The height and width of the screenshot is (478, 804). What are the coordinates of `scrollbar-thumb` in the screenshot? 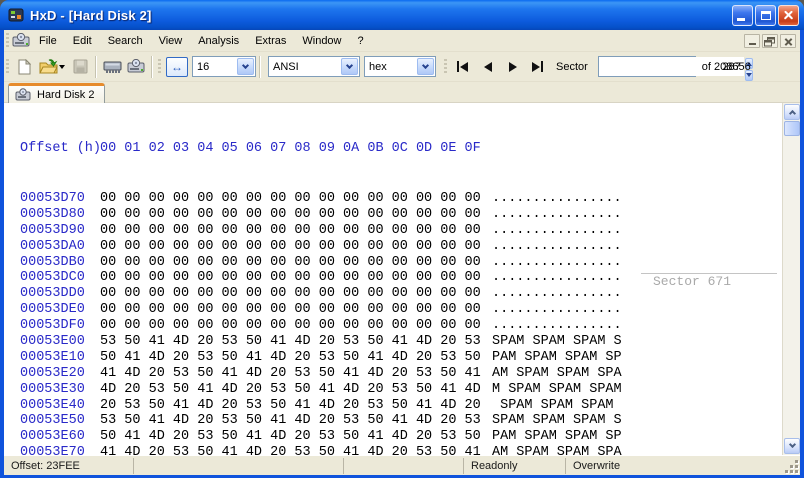 It's located at (792, 128).